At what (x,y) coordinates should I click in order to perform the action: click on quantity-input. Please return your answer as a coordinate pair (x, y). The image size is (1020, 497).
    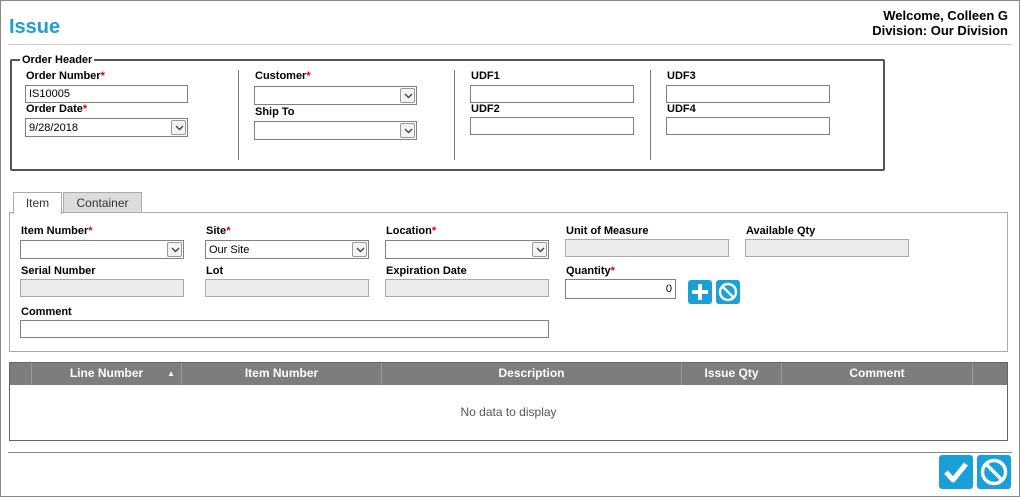
    Looking at the image, I should click on (620, 289).